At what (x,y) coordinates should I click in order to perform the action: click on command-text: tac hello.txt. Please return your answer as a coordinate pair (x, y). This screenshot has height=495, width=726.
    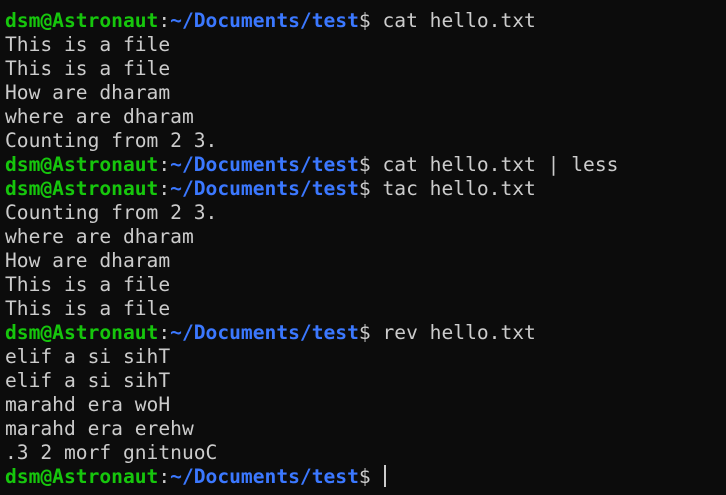
    Looking at the image, I should click on (453, 188).